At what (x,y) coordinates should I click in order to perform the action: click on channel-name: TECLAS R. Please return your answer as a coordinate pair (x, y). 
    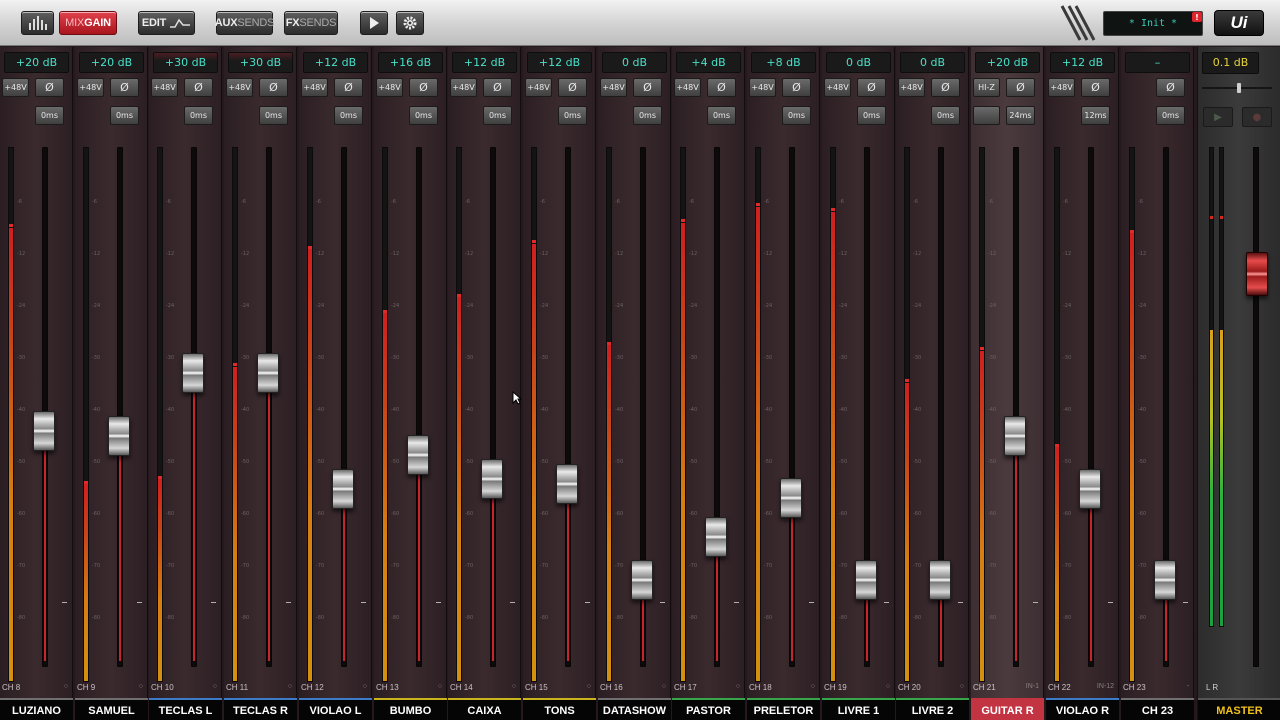
    Looking at the image, I should click on (260, 709).